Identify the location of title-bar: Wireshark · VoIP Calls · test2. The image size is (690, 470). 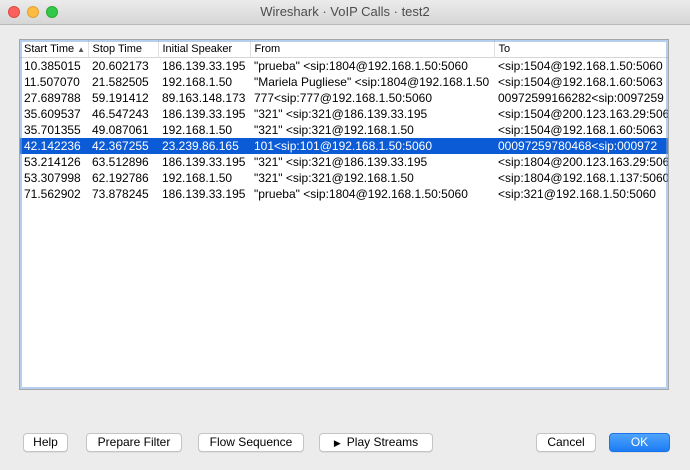
(345, 12).